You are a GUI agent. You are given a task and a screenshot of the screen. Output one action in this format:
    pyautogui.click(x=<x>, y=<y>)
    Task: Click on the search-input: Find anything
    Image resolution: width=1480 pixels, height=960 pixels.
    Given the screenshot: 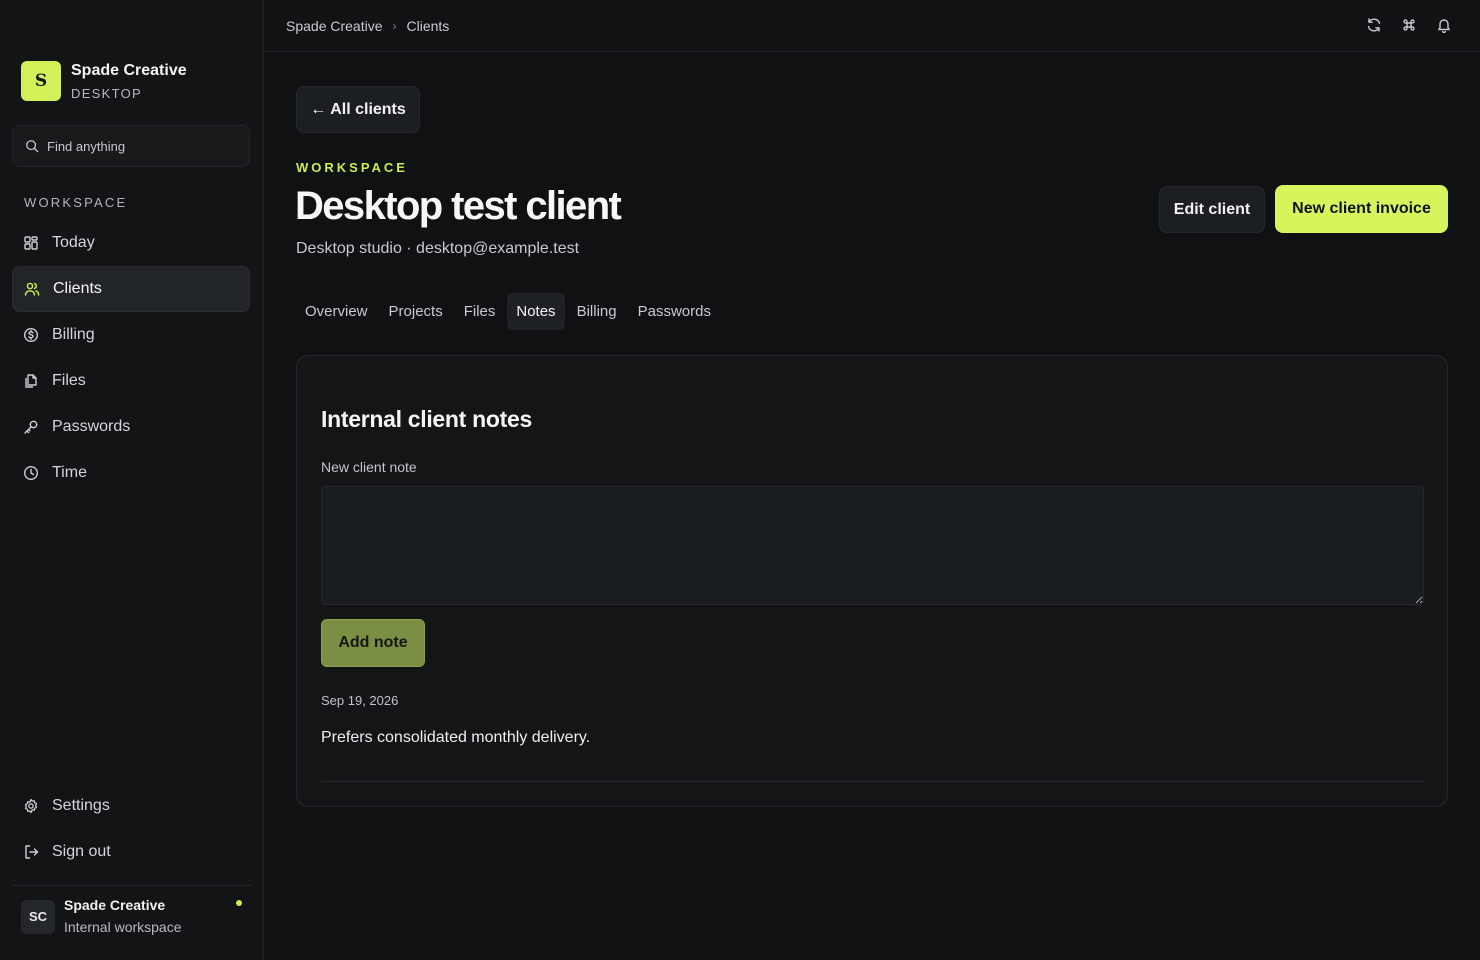 What is the action you would take?
    pyautogui.click(x=131, y=146)
    